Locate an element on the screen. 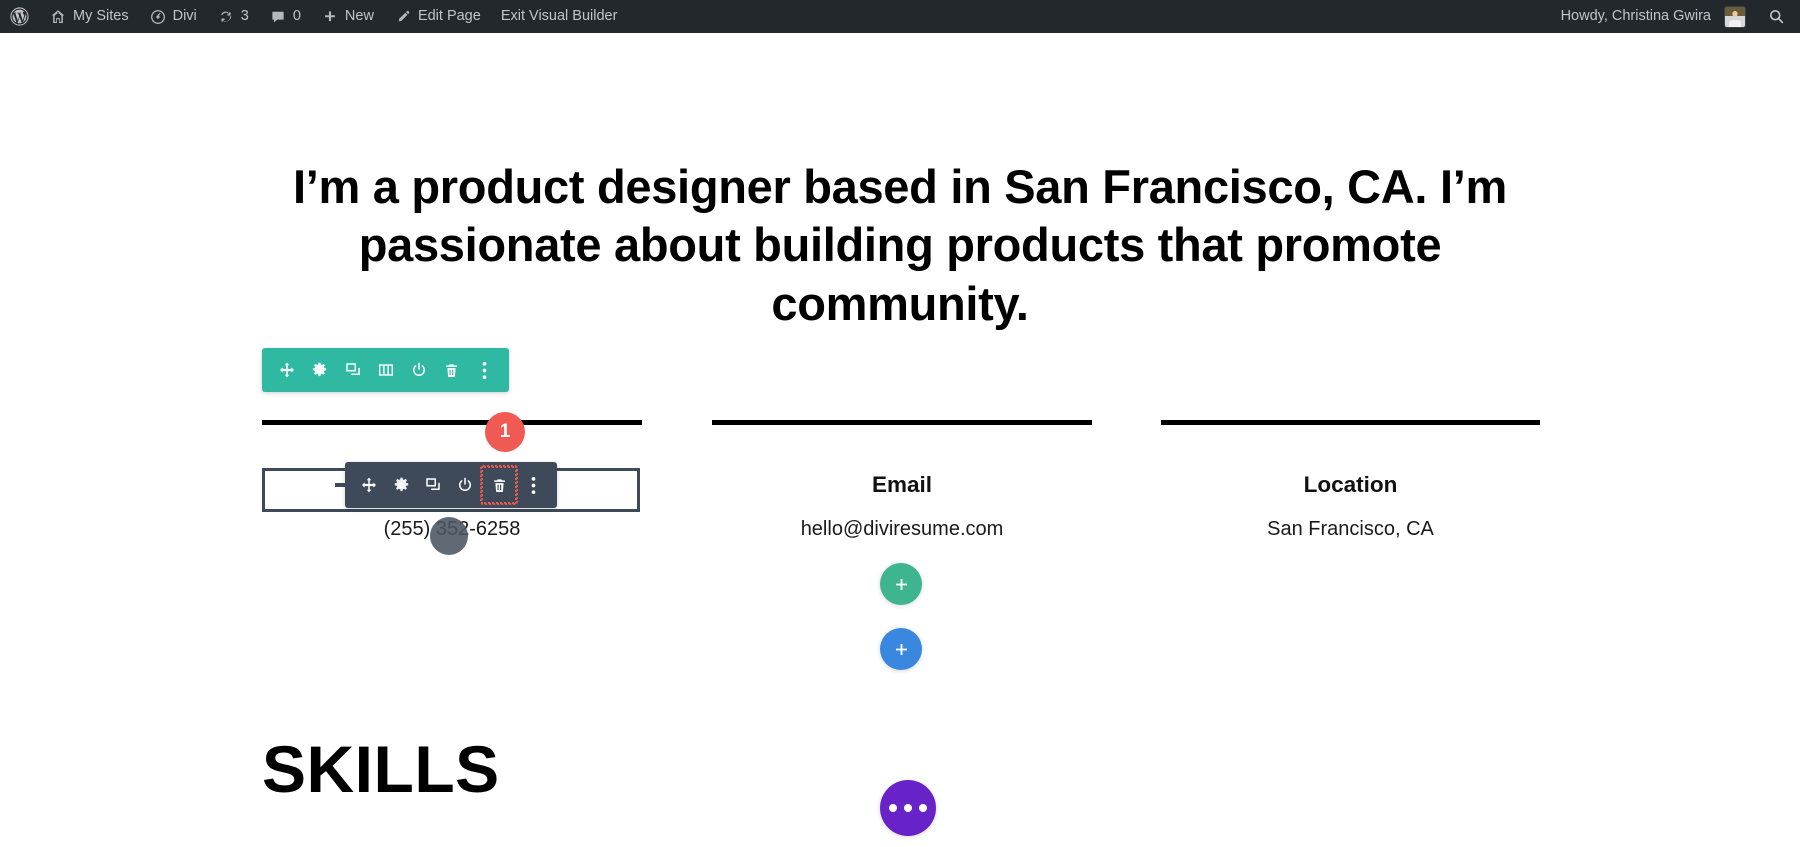  builder-menu-button is located at coordinates (908, 808).